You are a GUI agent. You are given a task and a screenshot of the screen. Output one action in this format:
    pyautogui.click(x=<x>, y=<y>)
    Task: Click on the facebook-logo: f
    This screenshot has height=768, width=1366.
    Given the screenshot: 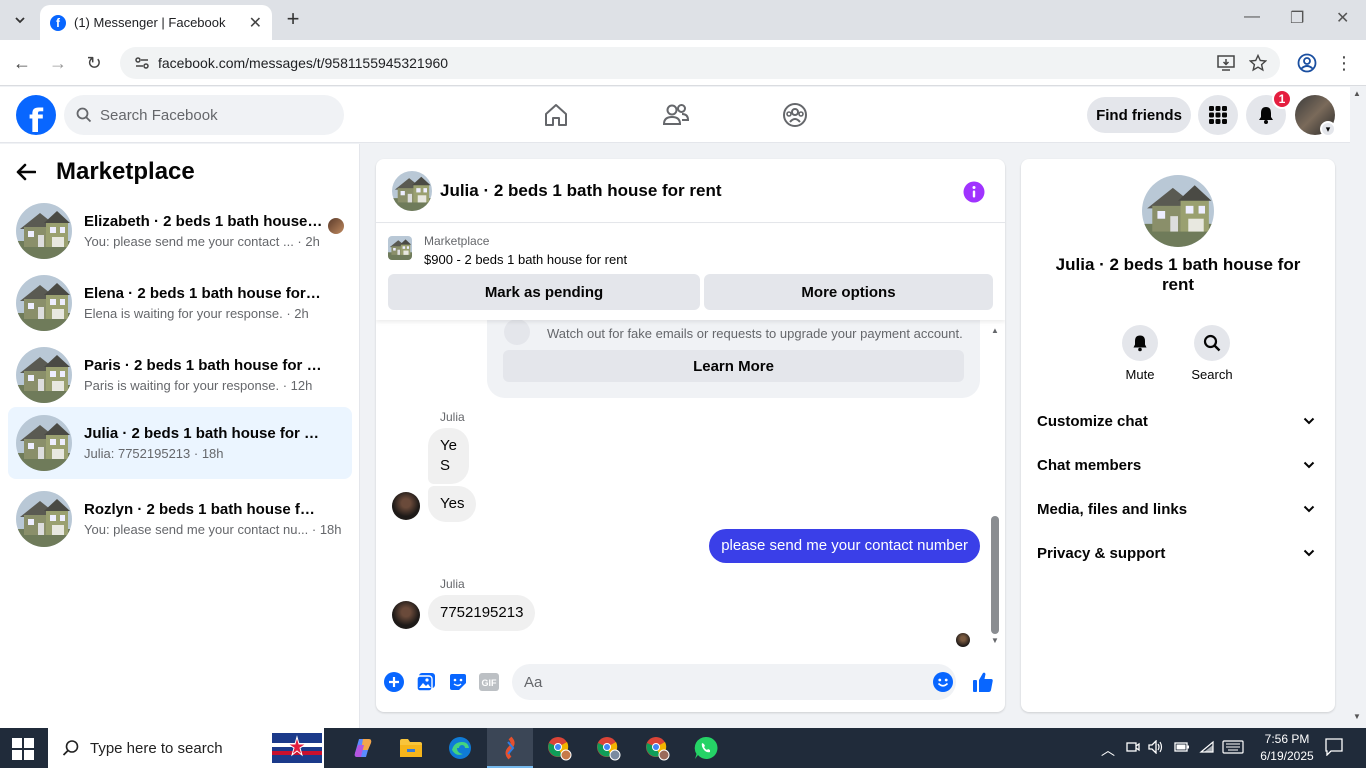 What is the action you would take?
    pyautogui.click(x=36, y=115)
    